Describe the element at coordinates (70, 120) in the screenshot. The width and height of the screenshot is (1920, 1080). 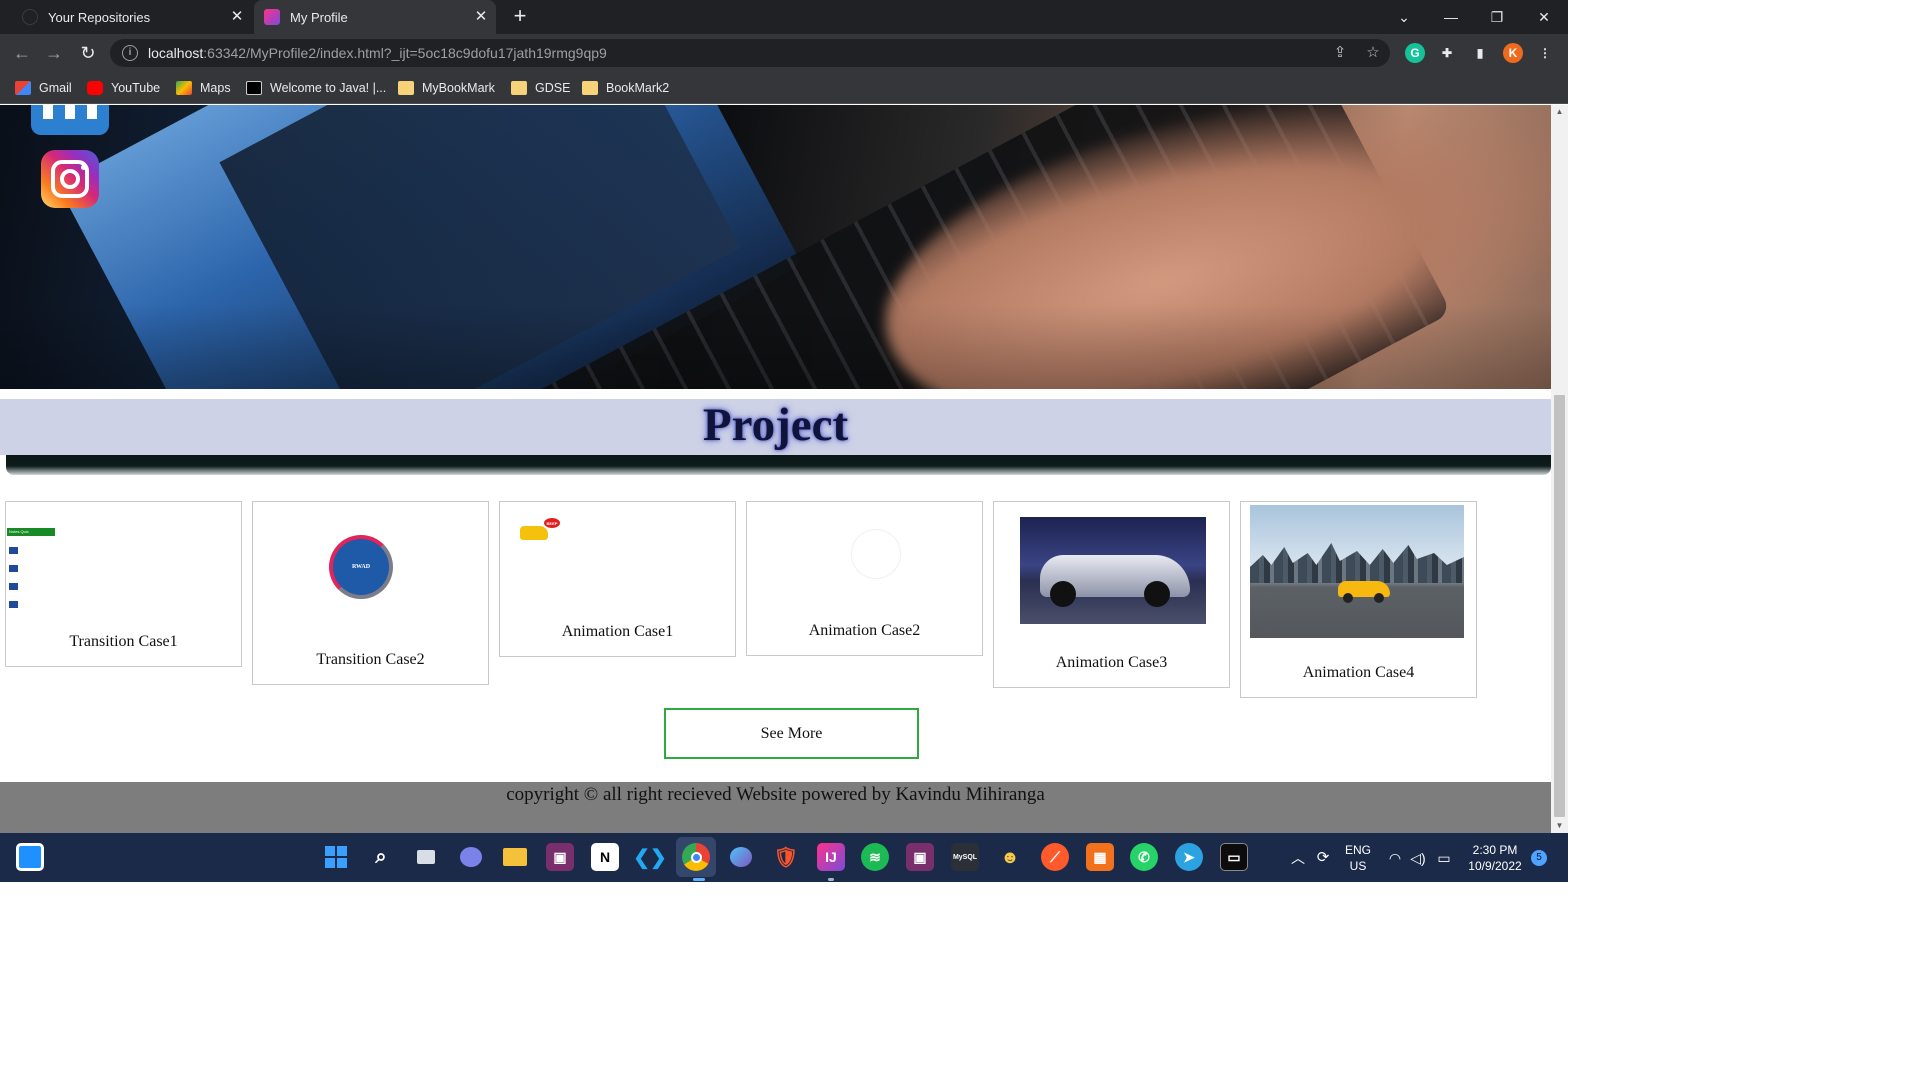
I see `social-link-icon` at that location.